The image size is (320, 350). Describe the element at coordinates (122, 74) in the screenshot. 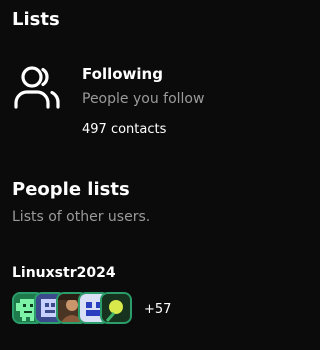

I see `following-title: Following` at that location.